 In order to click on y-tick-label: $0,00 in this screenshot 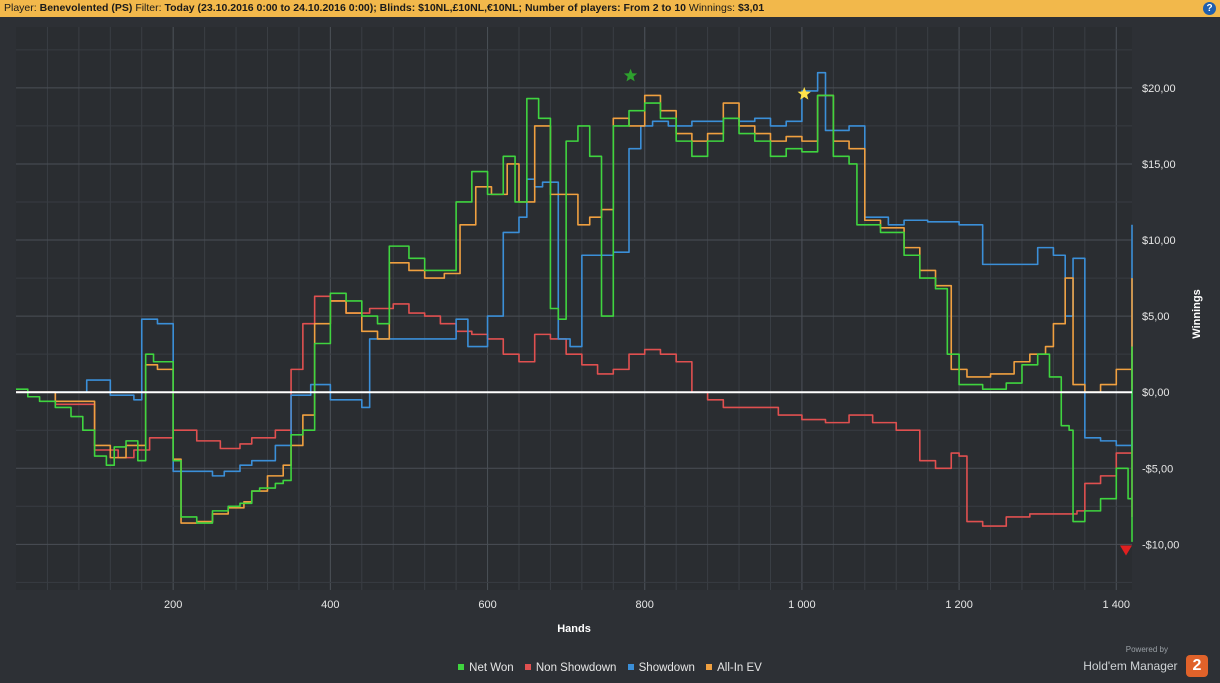, I will do `click(1156, 393)`.